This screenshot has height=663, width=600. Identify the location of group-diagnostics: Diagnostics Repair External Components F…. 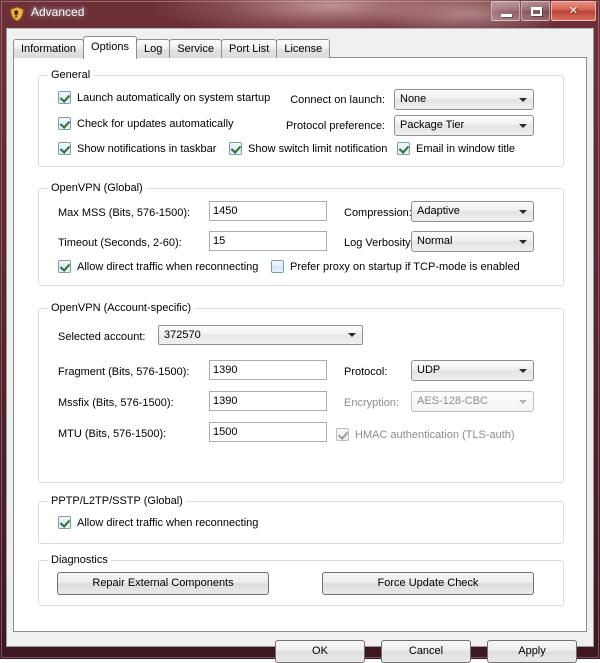
(301, 580).